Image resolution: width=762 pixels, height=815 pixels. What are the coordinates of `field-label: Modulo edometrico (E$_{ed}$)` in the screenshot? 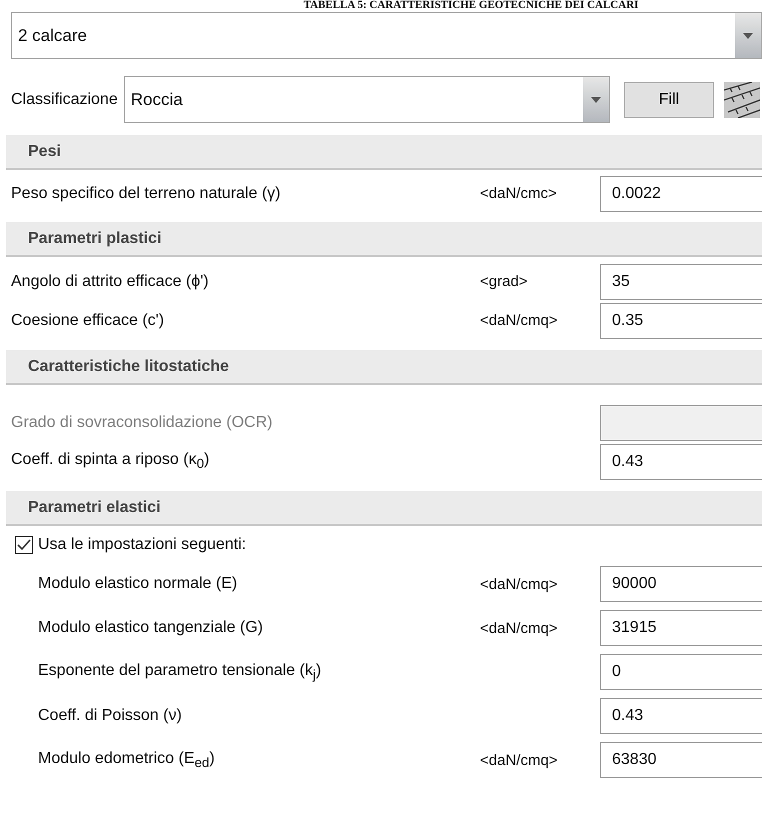 It's located at (127, 760).